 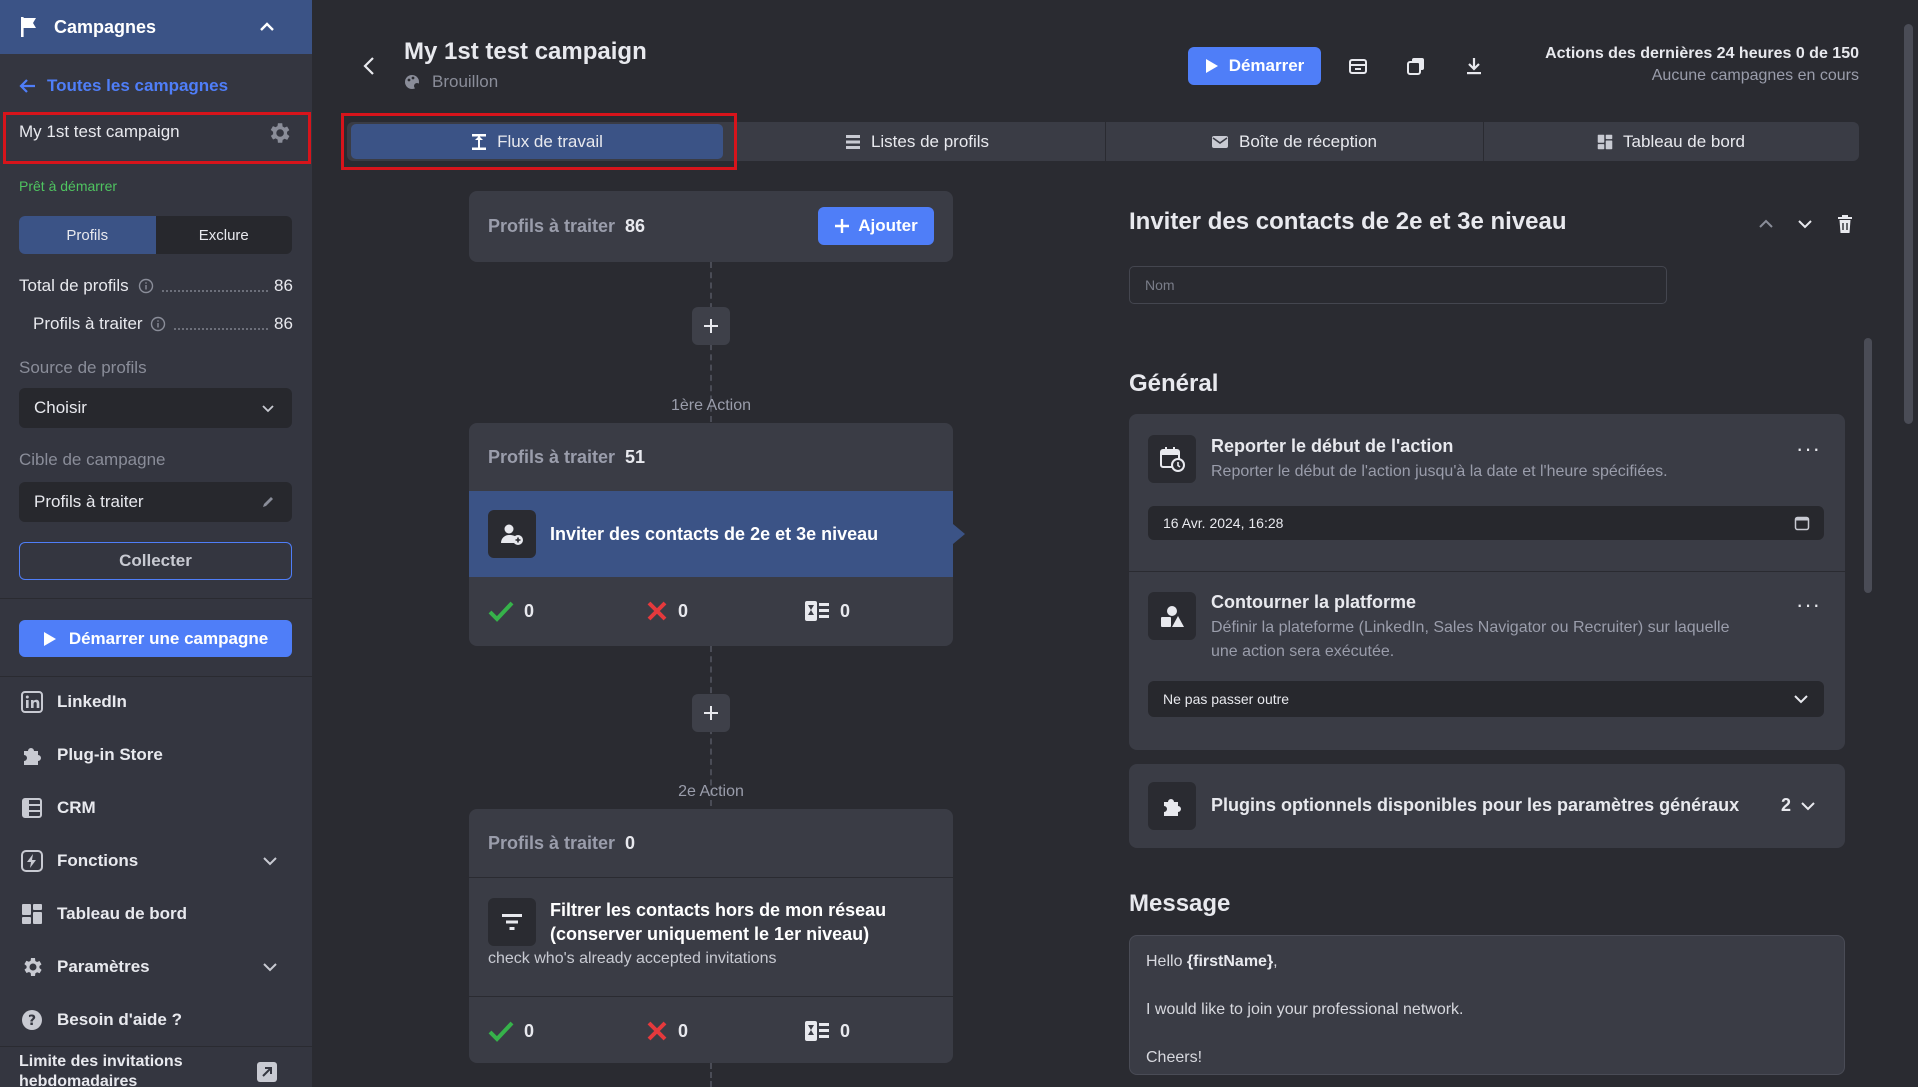 I want to click on chevron-down-icon, so click(x=1805, y=224).